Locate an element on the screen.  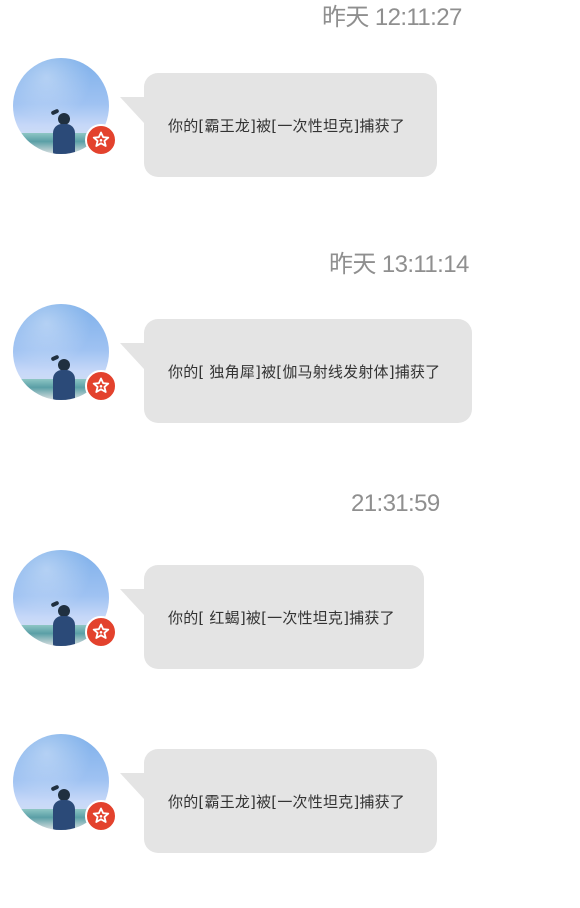
message-bubble: 你的[ 红蝎]被[一次性坦克]捕获了 is located at coordinates (272, 617).